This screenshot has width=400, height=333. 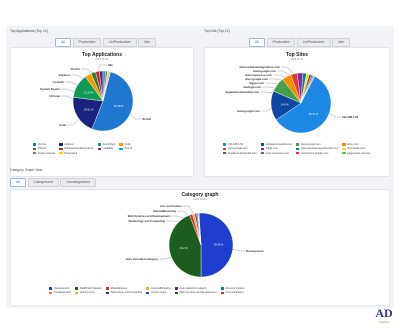 I want to click on sites-legend-item: 192.168.1.62, so click(x=240, y=144).